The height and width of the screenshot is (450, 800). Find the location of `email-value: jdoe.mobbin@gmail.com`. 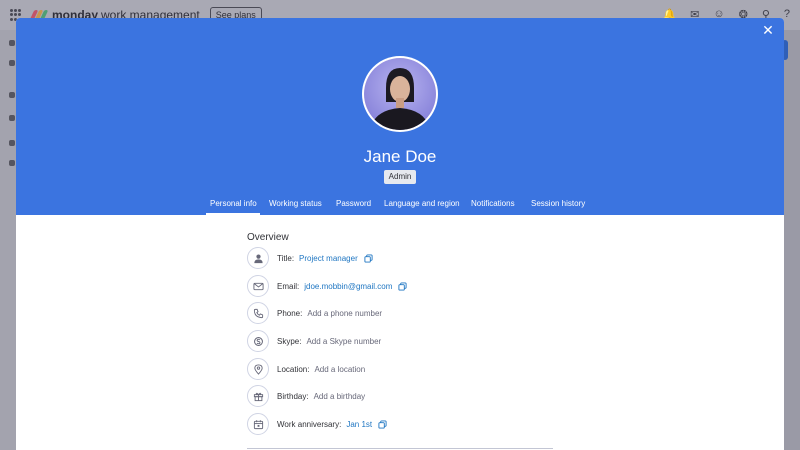

email-value: jdoe.mobbin@gmail.com is located at coordinates (348, 286).